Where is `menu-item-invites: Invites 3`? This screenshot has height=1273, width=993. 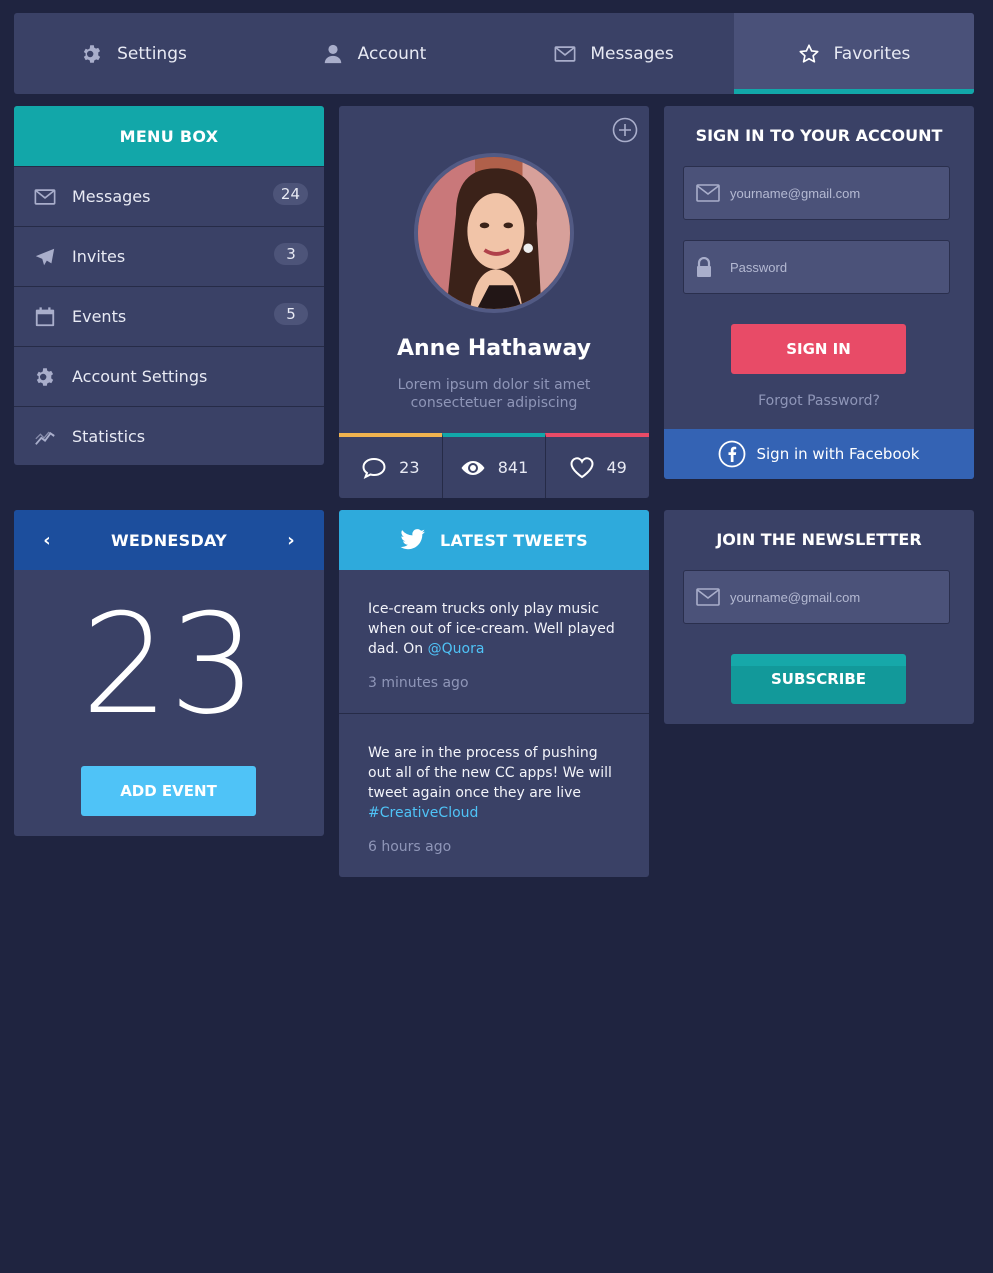
menu-item-invites: Invites 3 is located at coordinates (169, 256).